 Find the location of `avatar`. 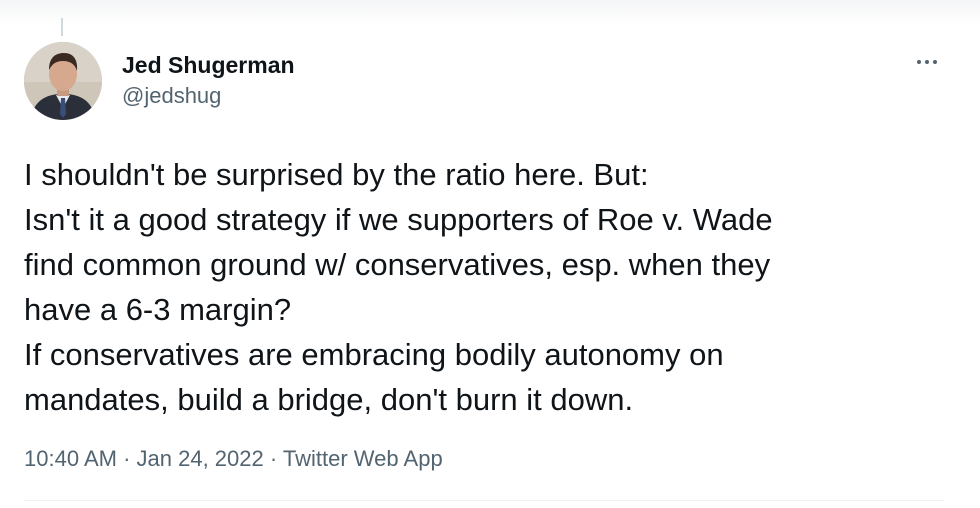

avatar is located at coordinates (63, 81).